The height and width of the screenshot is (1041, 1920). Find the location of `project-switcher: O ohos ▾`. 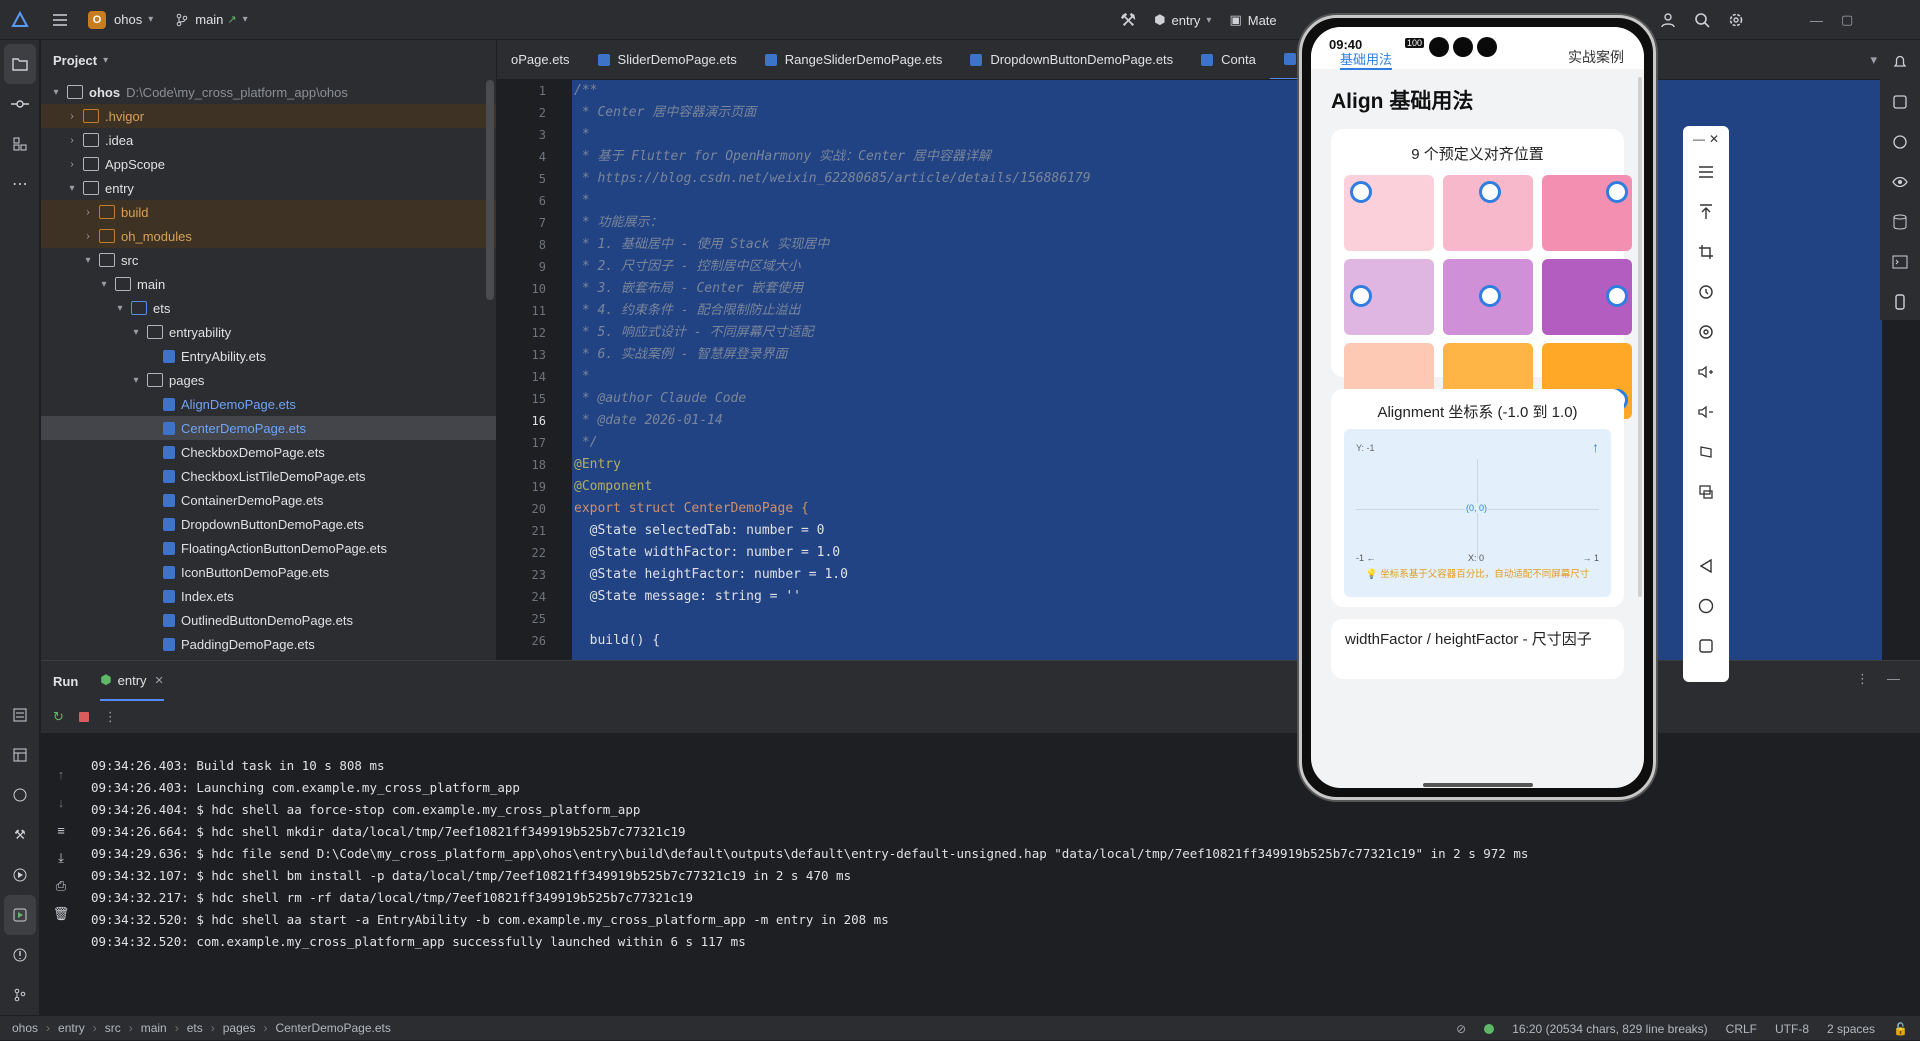

project-switcher: O ohos ▾ is located at coordinates (120, 19).